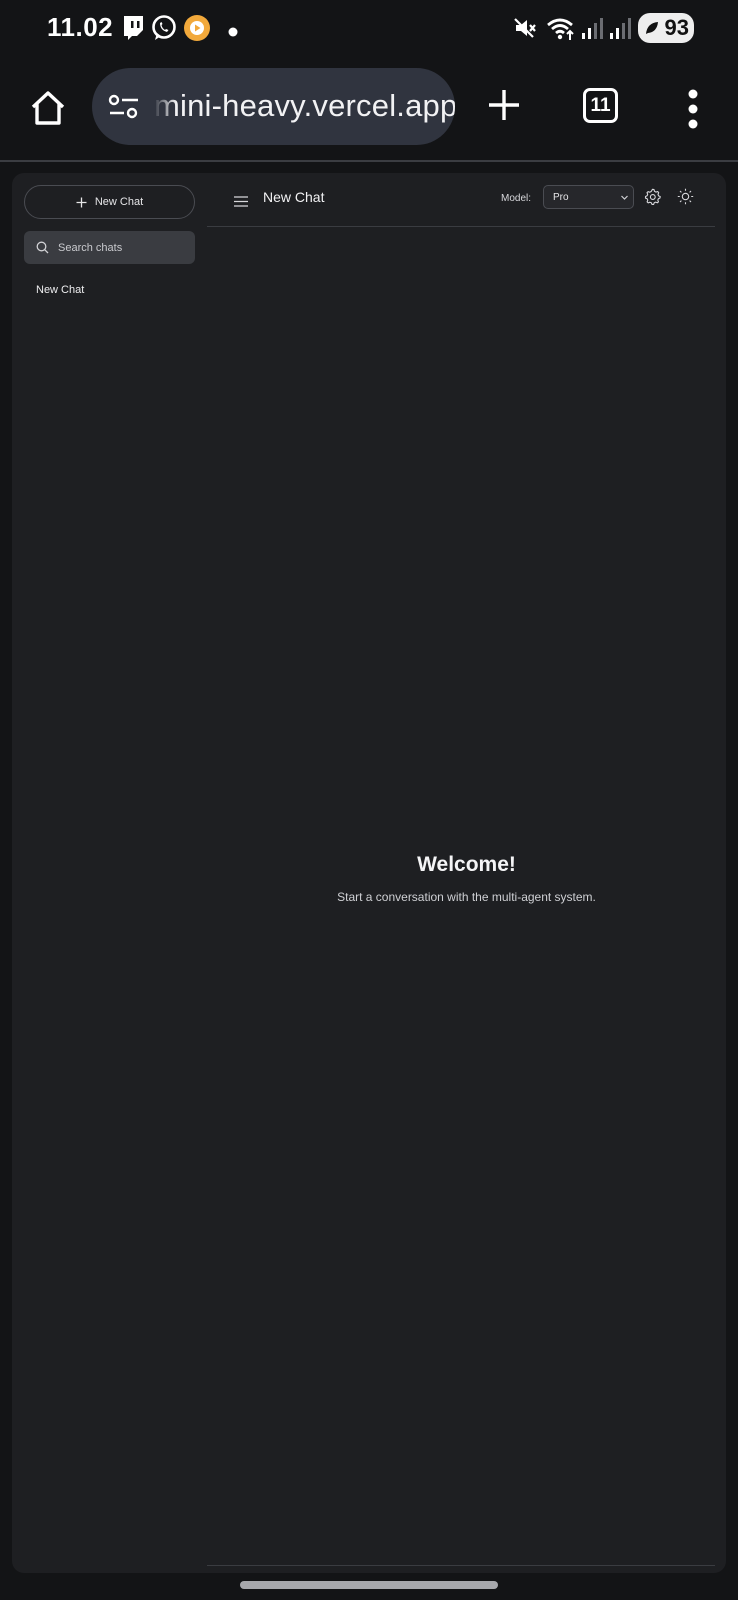 The width and height of the screenshot is (738, 1600). What do you see at coordinates (461, 1565) in the screenshot?
I see `composer-divider` at bounding box center [461, 1565].